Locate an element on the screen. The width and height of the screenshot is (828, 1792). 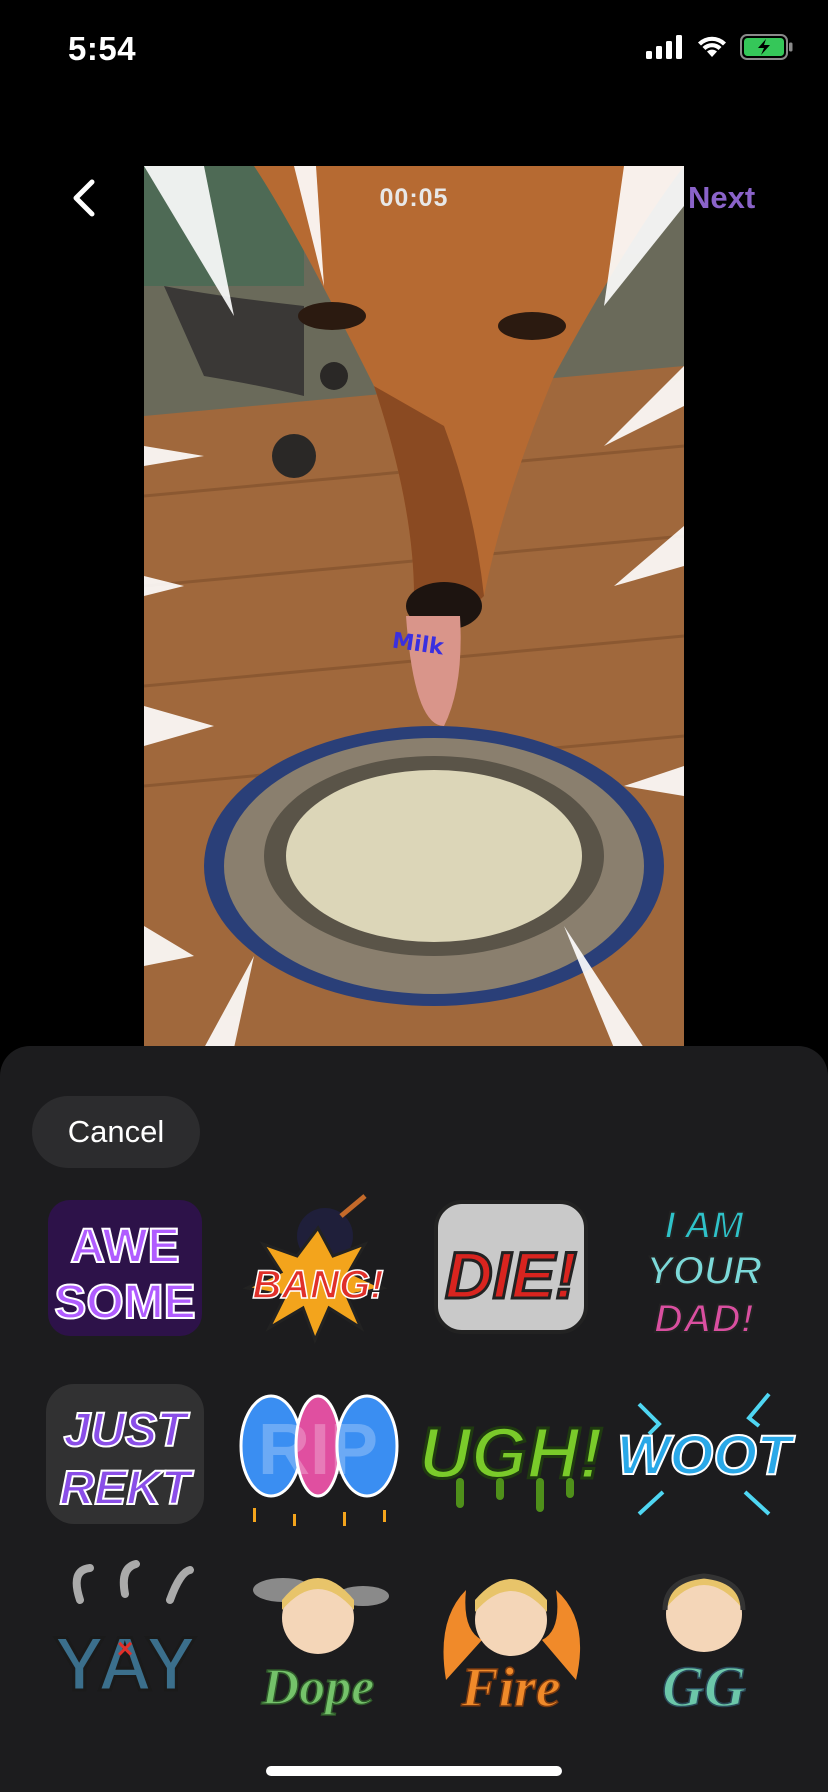
sticker-die: DIE! is located at coordinates (510, 1268).